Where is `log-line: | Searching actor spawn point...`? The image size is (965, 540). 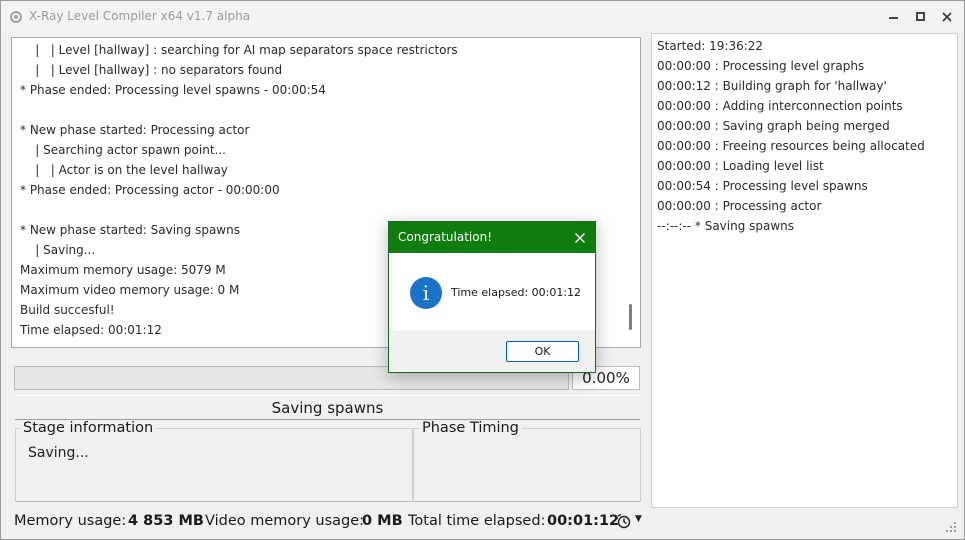
log-line: | Searching actor spawn point... is located at coordinates (123, 150).